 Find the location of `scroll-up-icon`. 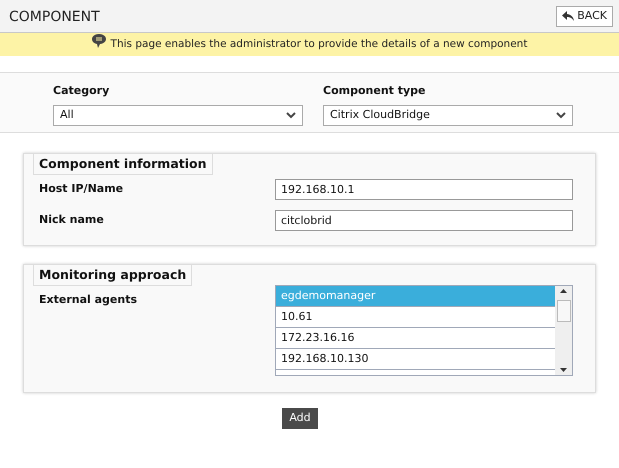

scroll-up-icon is located at coordinates (563, 291).